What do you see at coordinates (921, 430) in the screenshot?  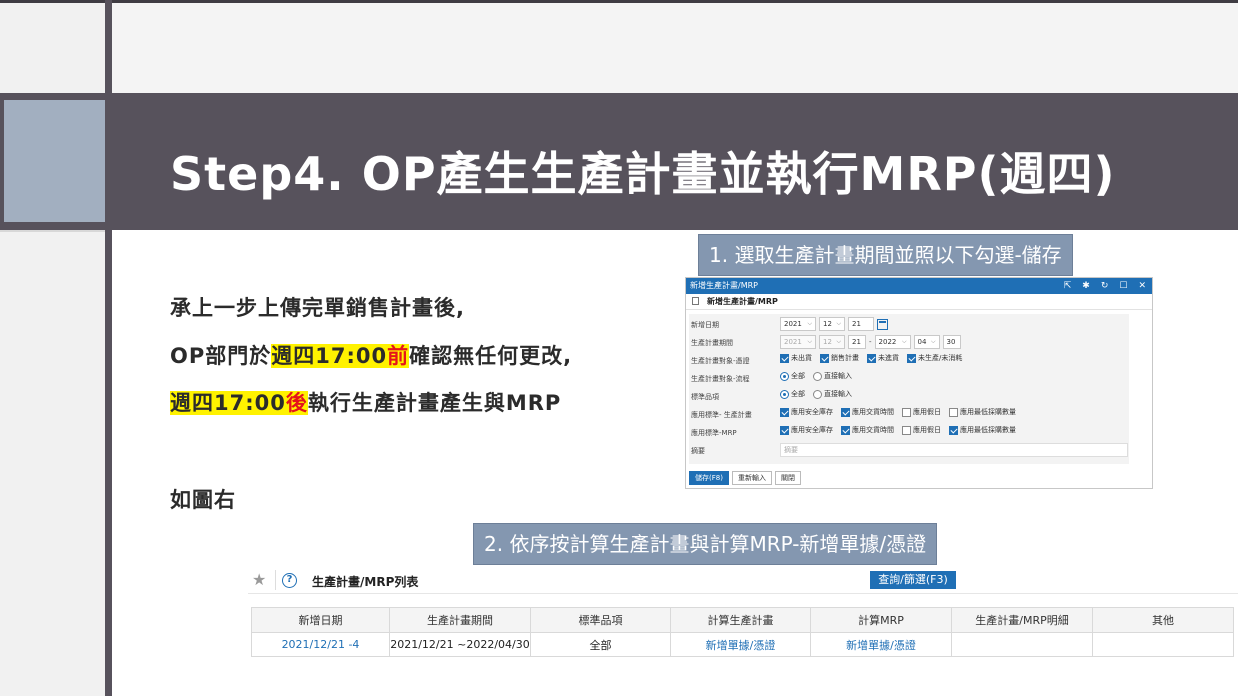 I see `checkbox-mrp-holiday: 應用假日` at bounding box center [921, 430].